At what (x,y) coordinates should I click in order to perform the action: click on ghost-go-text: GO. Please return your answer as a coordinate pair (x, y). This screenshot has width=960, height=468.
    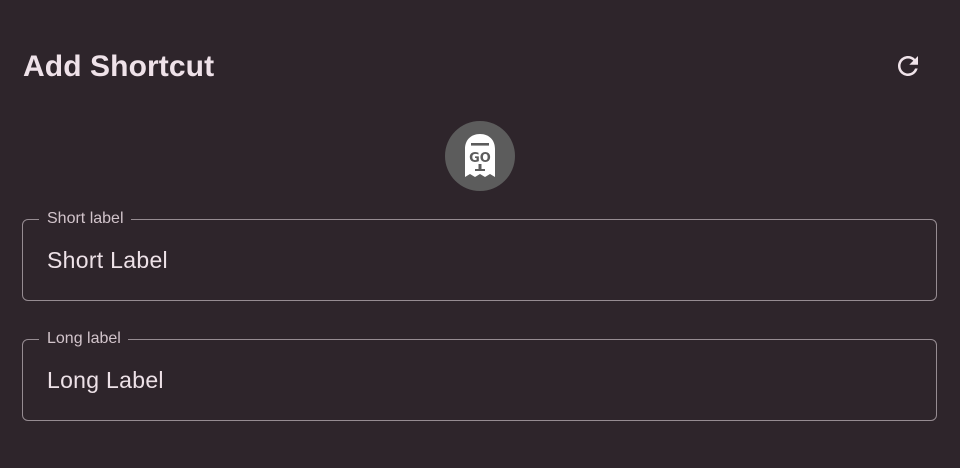
    Looking at the image, I should click on (480, 158).